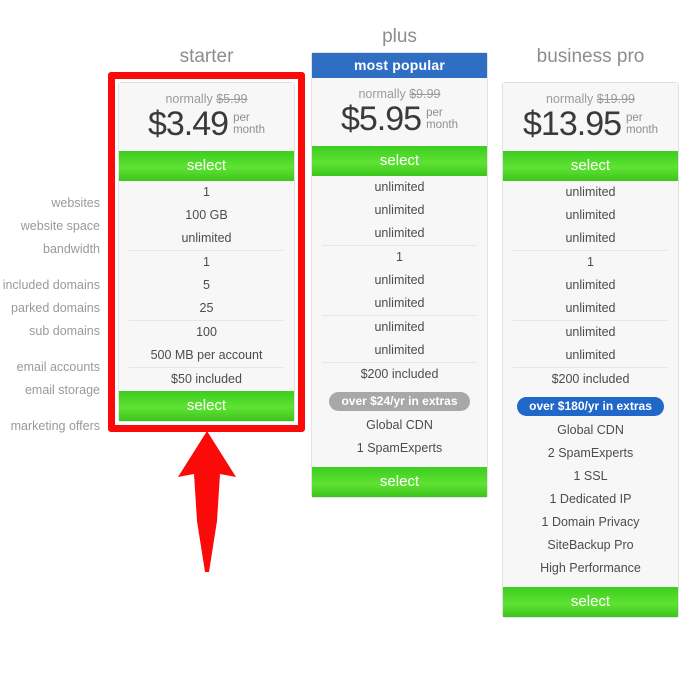 This screenshot has height=675, width=698. I want to click on normally-price-line: normally $5.99, so click(206, 99).